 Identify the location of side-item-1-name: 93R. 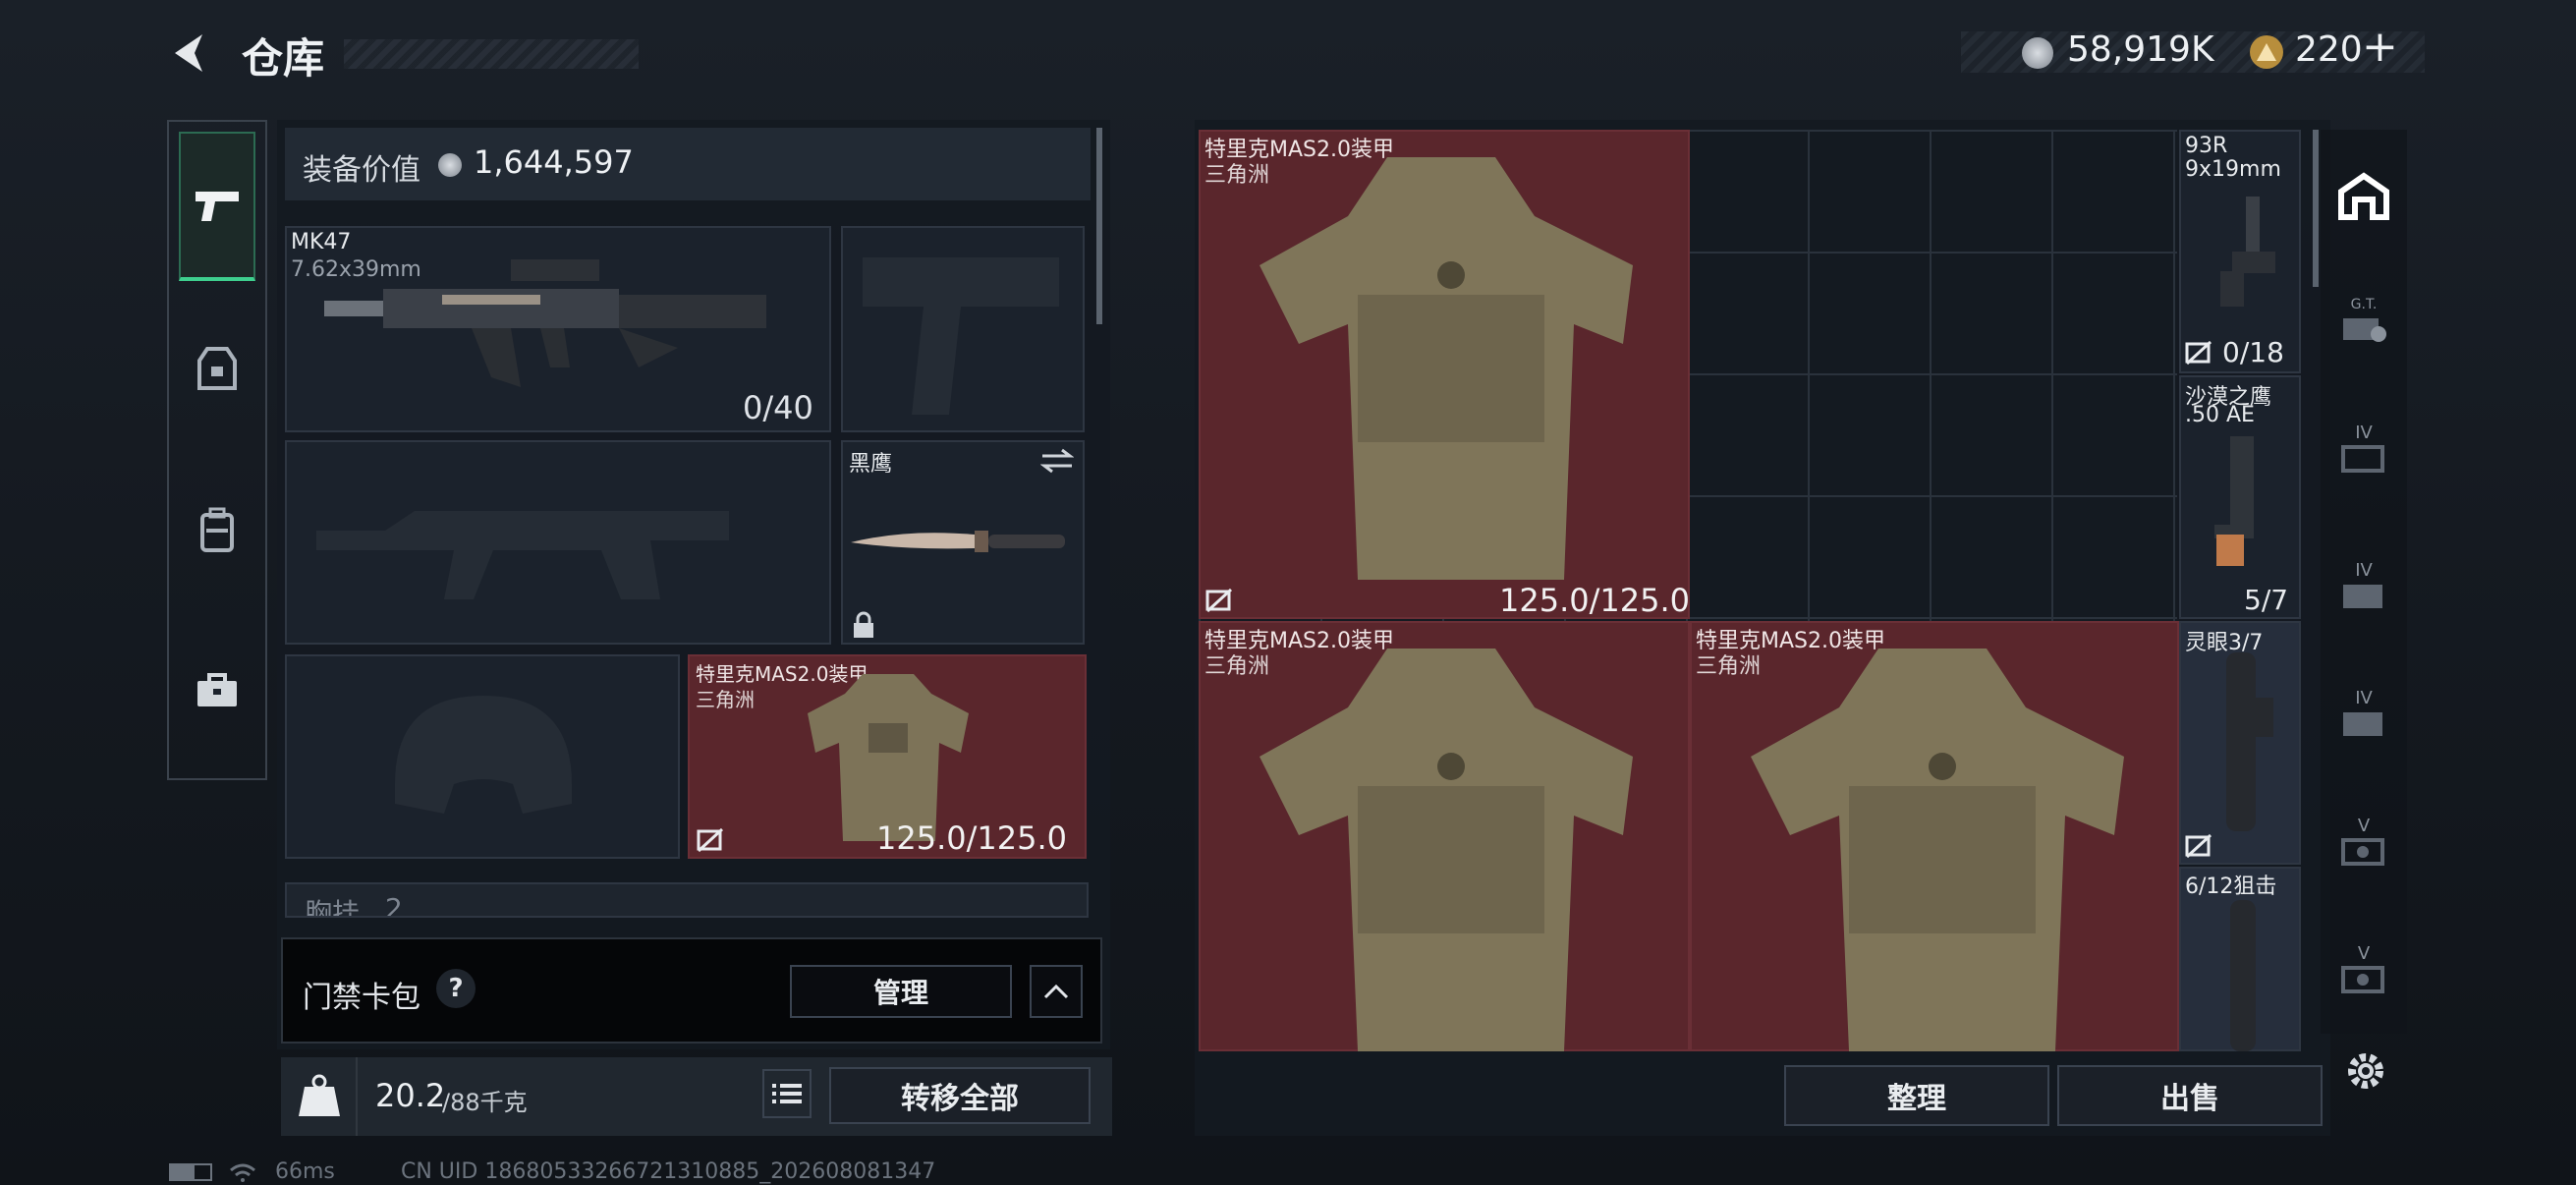
(2206, 146).